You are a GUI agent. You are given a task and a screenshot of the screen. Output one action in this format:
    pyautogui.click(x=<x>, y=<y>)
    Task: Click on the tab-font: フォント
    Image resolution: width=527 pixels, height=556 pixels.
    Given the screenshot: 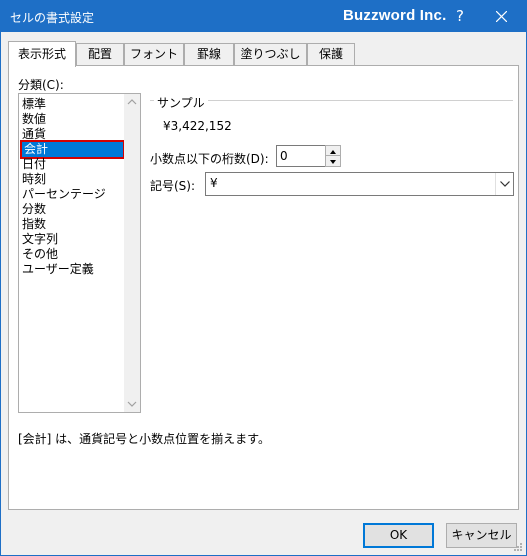 What is the action you would take?
    pyautogui.click(x=154, y=54)
    